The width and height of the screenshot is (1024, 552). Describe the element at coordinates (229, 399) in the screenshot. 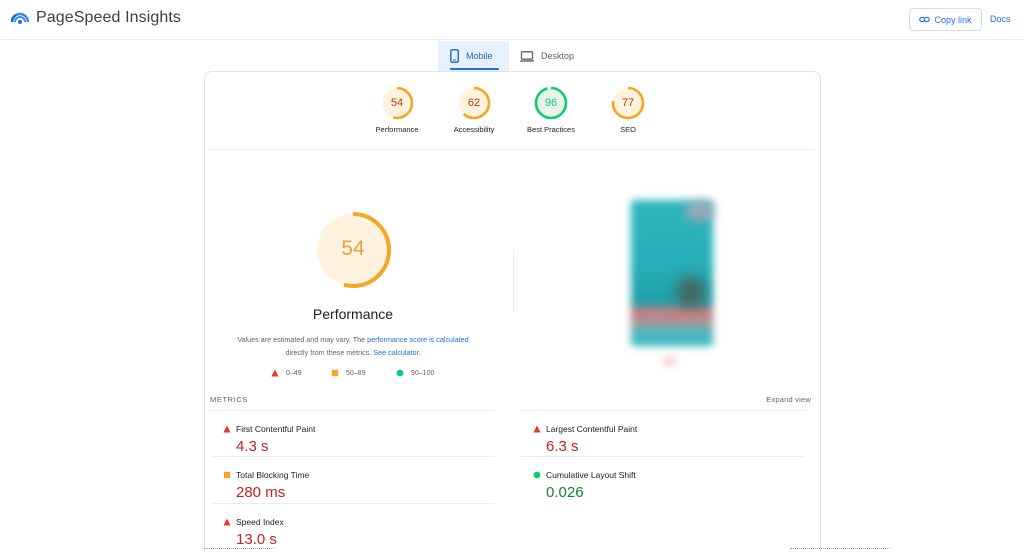

I see `metrics-title: METRICS` at that location.